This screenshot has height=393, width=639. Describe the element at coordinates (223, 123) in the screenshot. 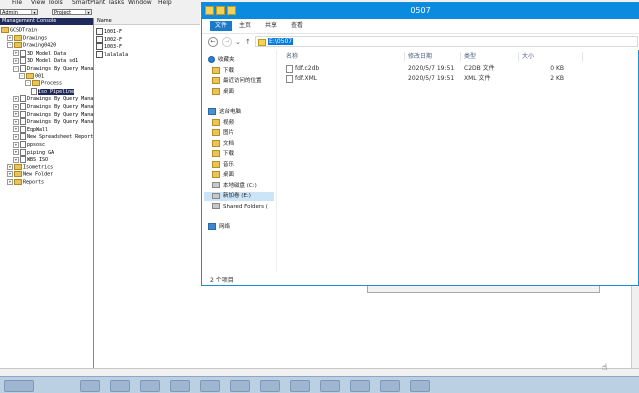

I see `nav-item: 视频` at that location.